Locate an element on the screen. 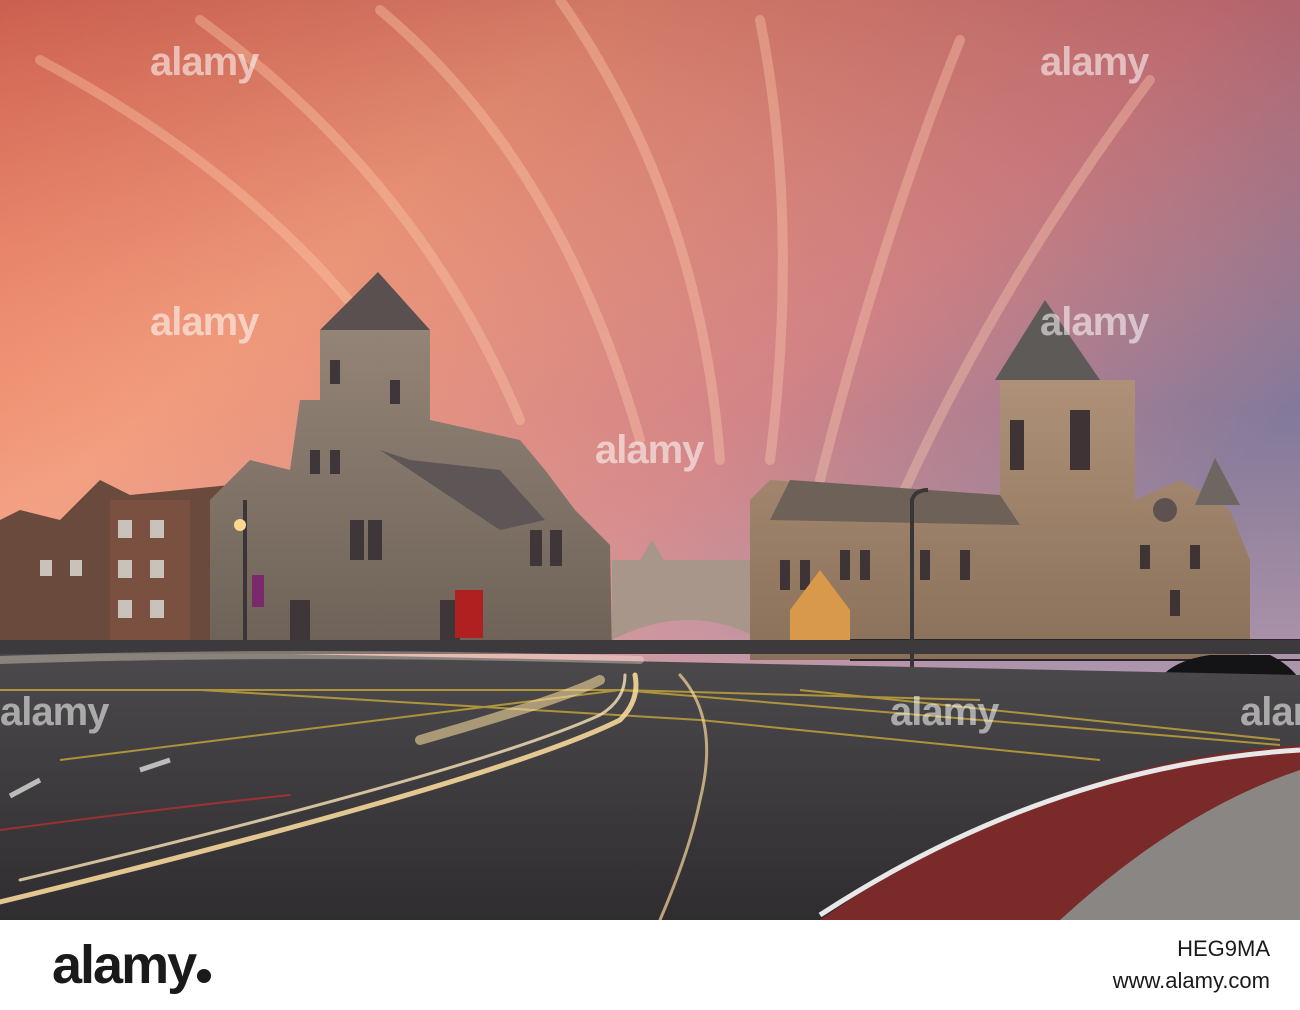  footer-bar: alamy HEG9MA www.alamy.com is located at coordinates (650, 965).